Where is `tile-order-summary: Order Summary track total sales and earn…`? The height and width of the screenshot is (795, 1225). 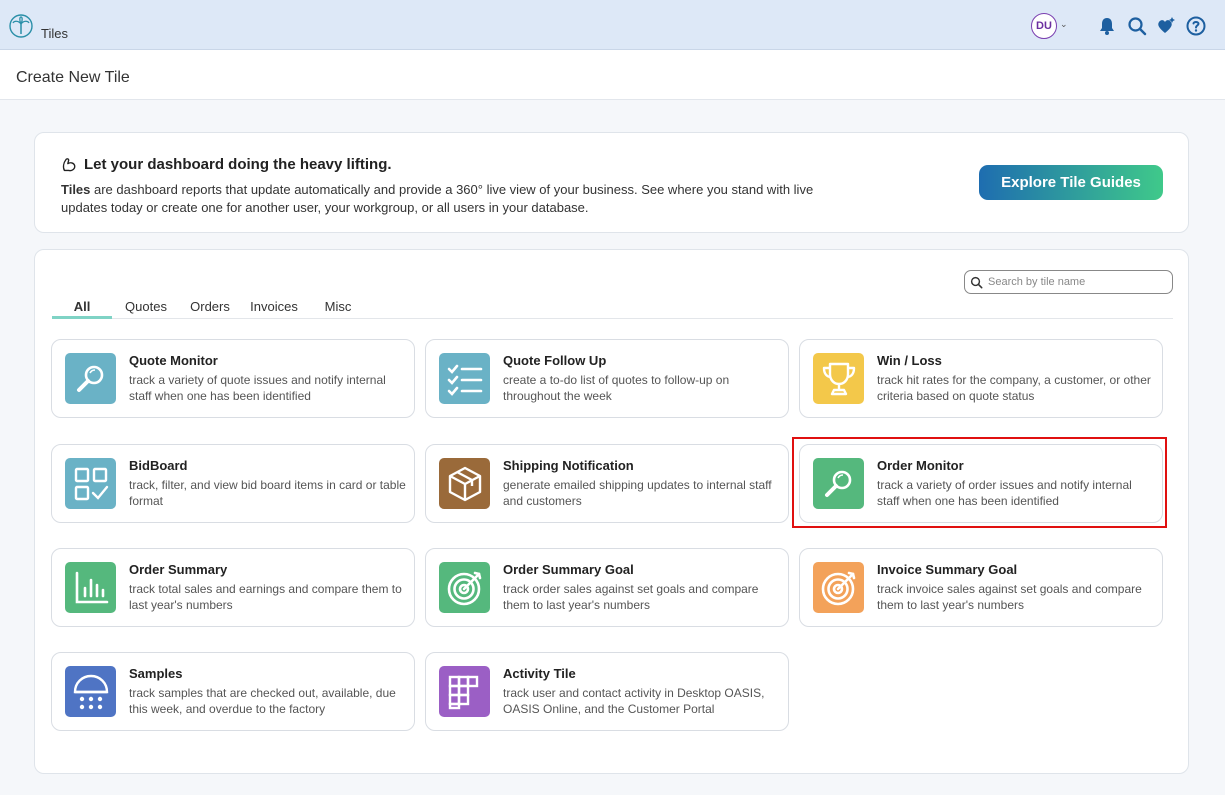
tile-order-summary: Order Summary track total sales and earn… is located at coordinates (233, 587).